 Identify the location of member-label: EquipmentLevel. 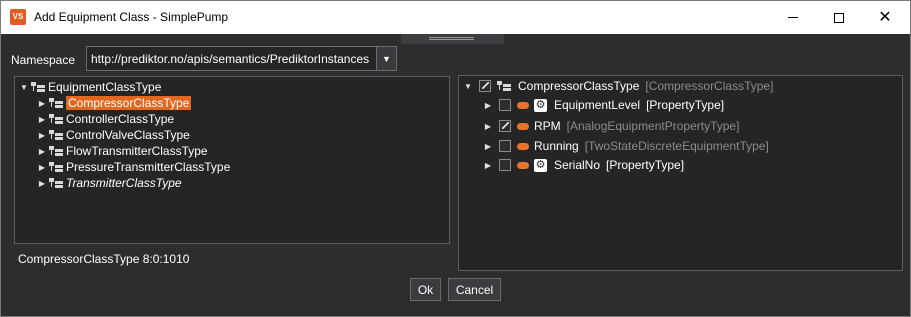
(597, 105).